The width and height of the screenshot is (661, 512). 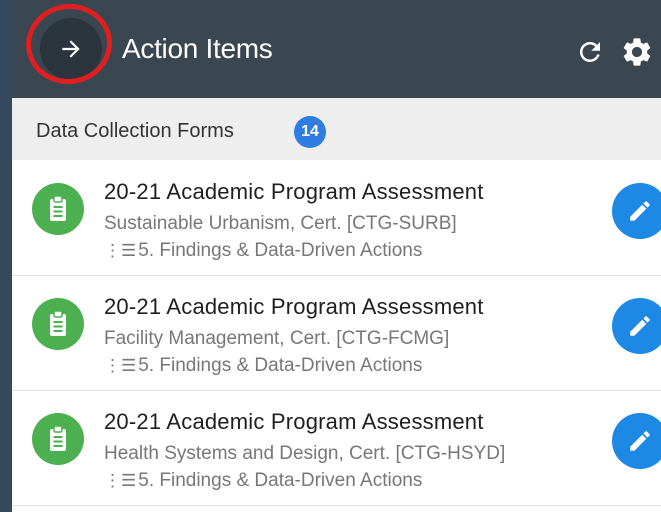 I want to click on section-title: Data Collection Forms, so click(x=135, y=131).